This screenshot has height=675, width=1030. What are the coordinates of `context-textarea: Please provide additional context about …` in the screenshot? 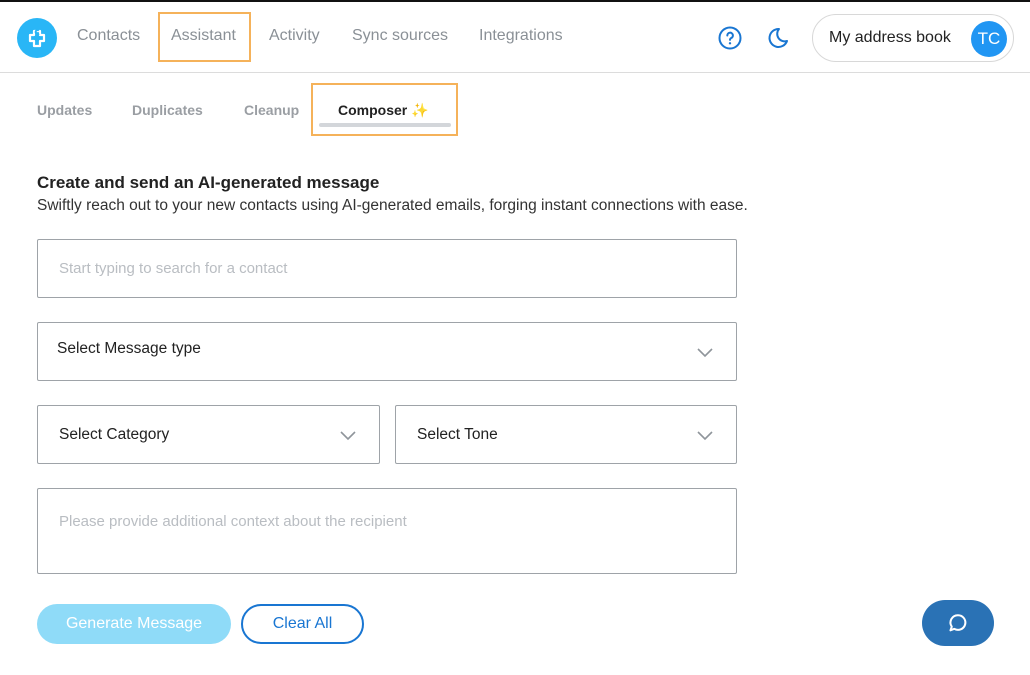 It's located at (387, 531).